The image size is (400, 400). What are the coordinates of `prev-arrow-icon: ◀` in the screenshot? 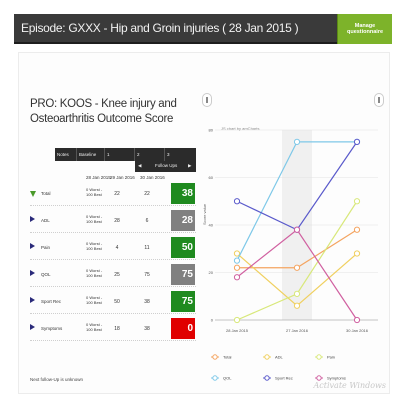 It's located at (139, 166).